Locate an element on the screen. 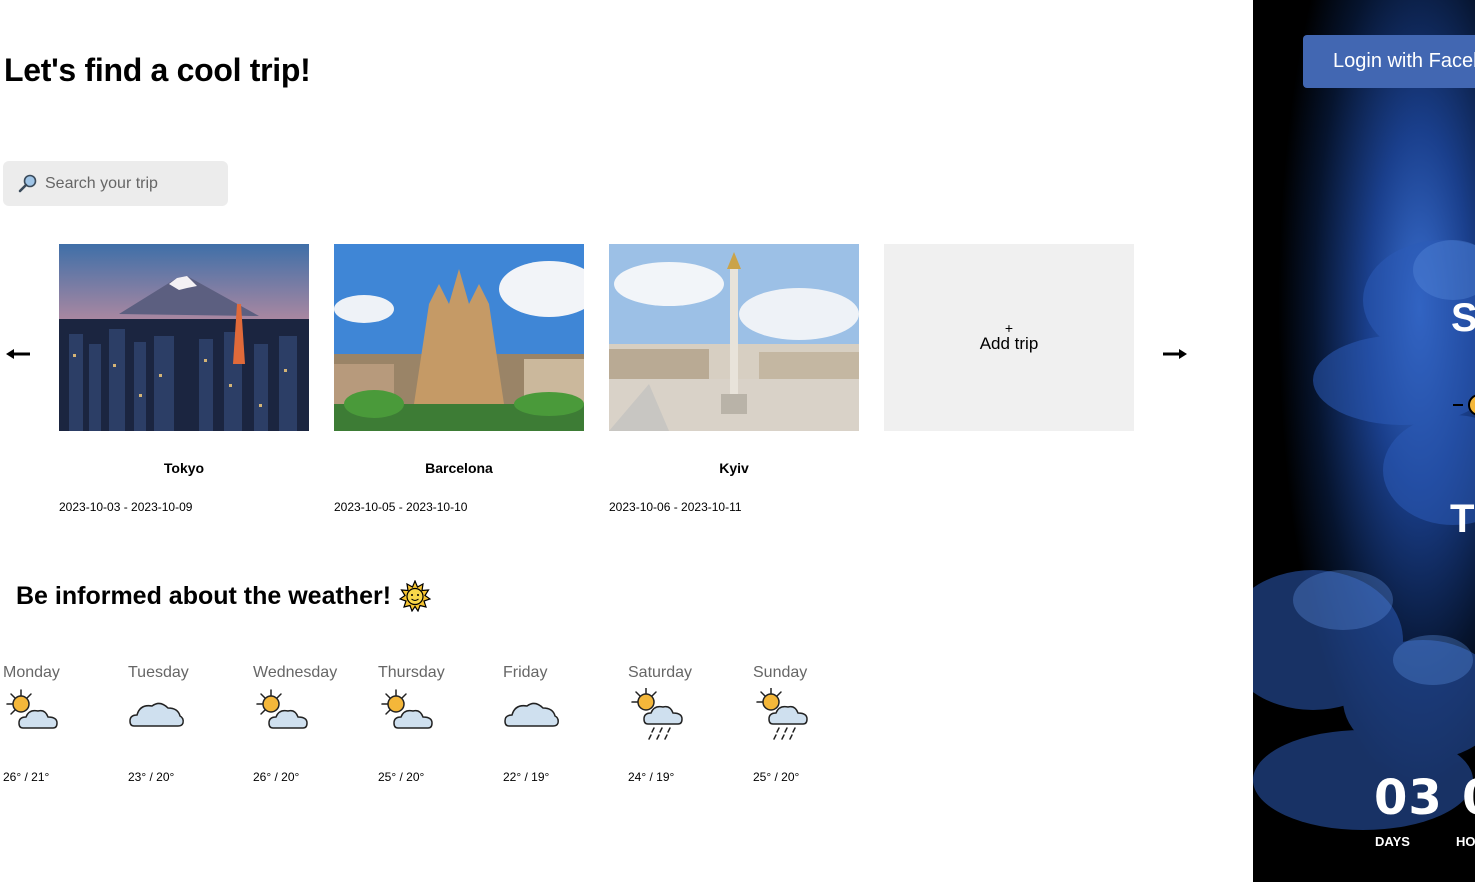  plus-icon: + is located at coordinates (1009, 327).